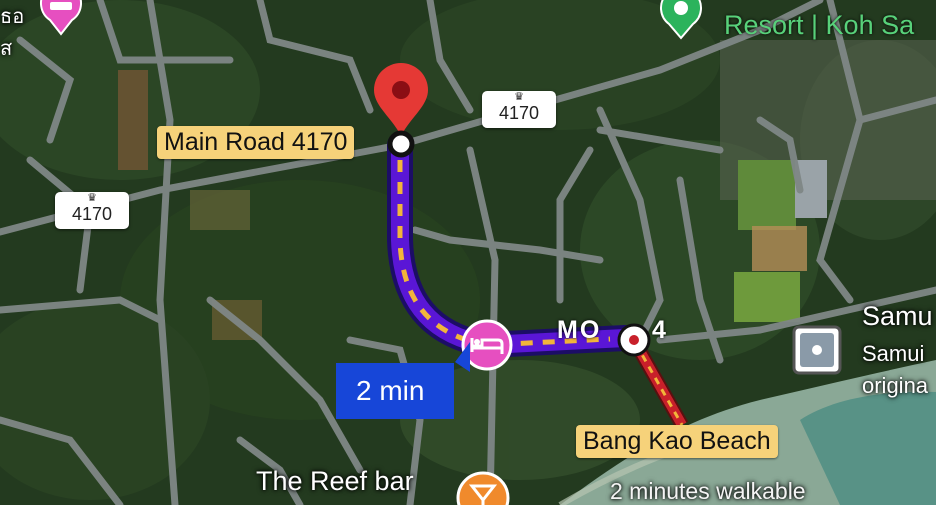 The width and height of the screenshot is (936, 505). I want to click on route-shield-4170-west: ♛ 4170, so click(92, 210).